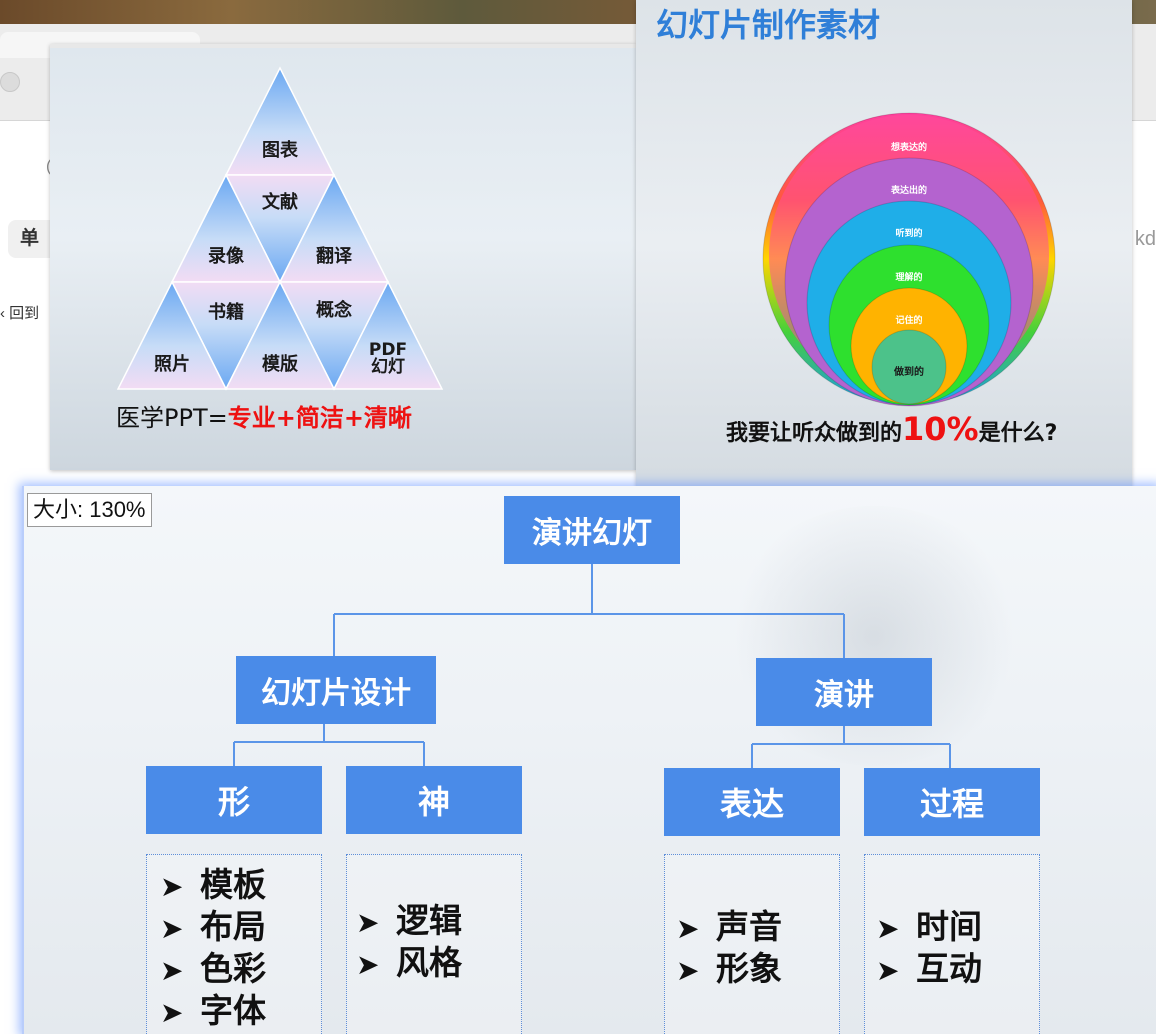 The width and height of the screenshot is (1156, 1034). I want to click on circle-label: 听到的, so click(909, 234).